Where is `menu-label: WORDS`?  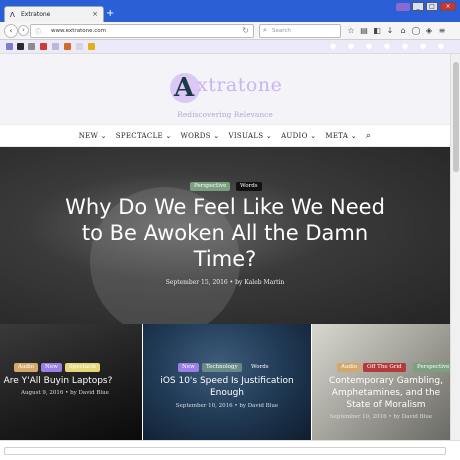
menu-label: WORDS is located at coordinates (195, 135).